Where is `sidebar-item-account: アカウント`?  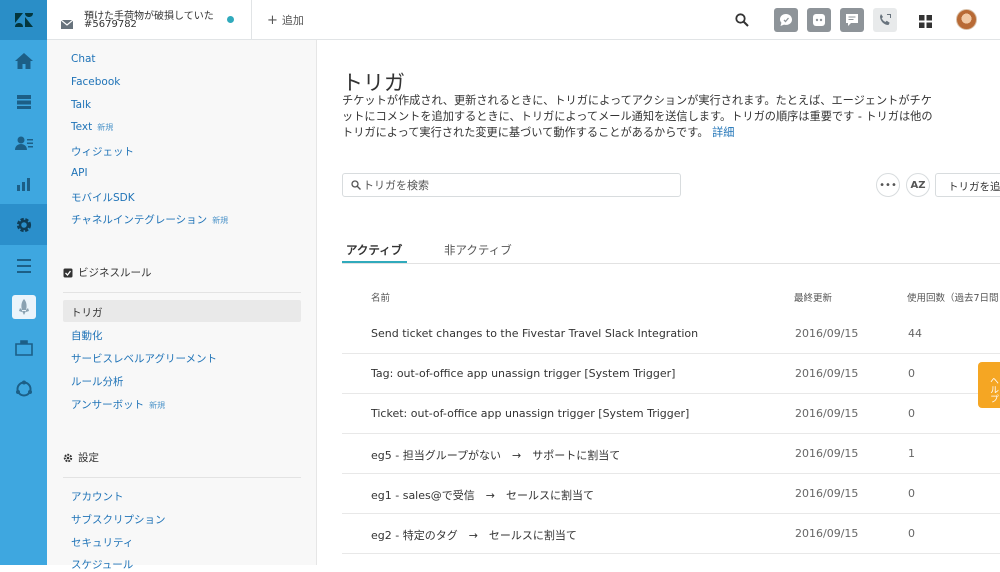
sidebar-item-account: アカウント is located at coordinates (97, 496).